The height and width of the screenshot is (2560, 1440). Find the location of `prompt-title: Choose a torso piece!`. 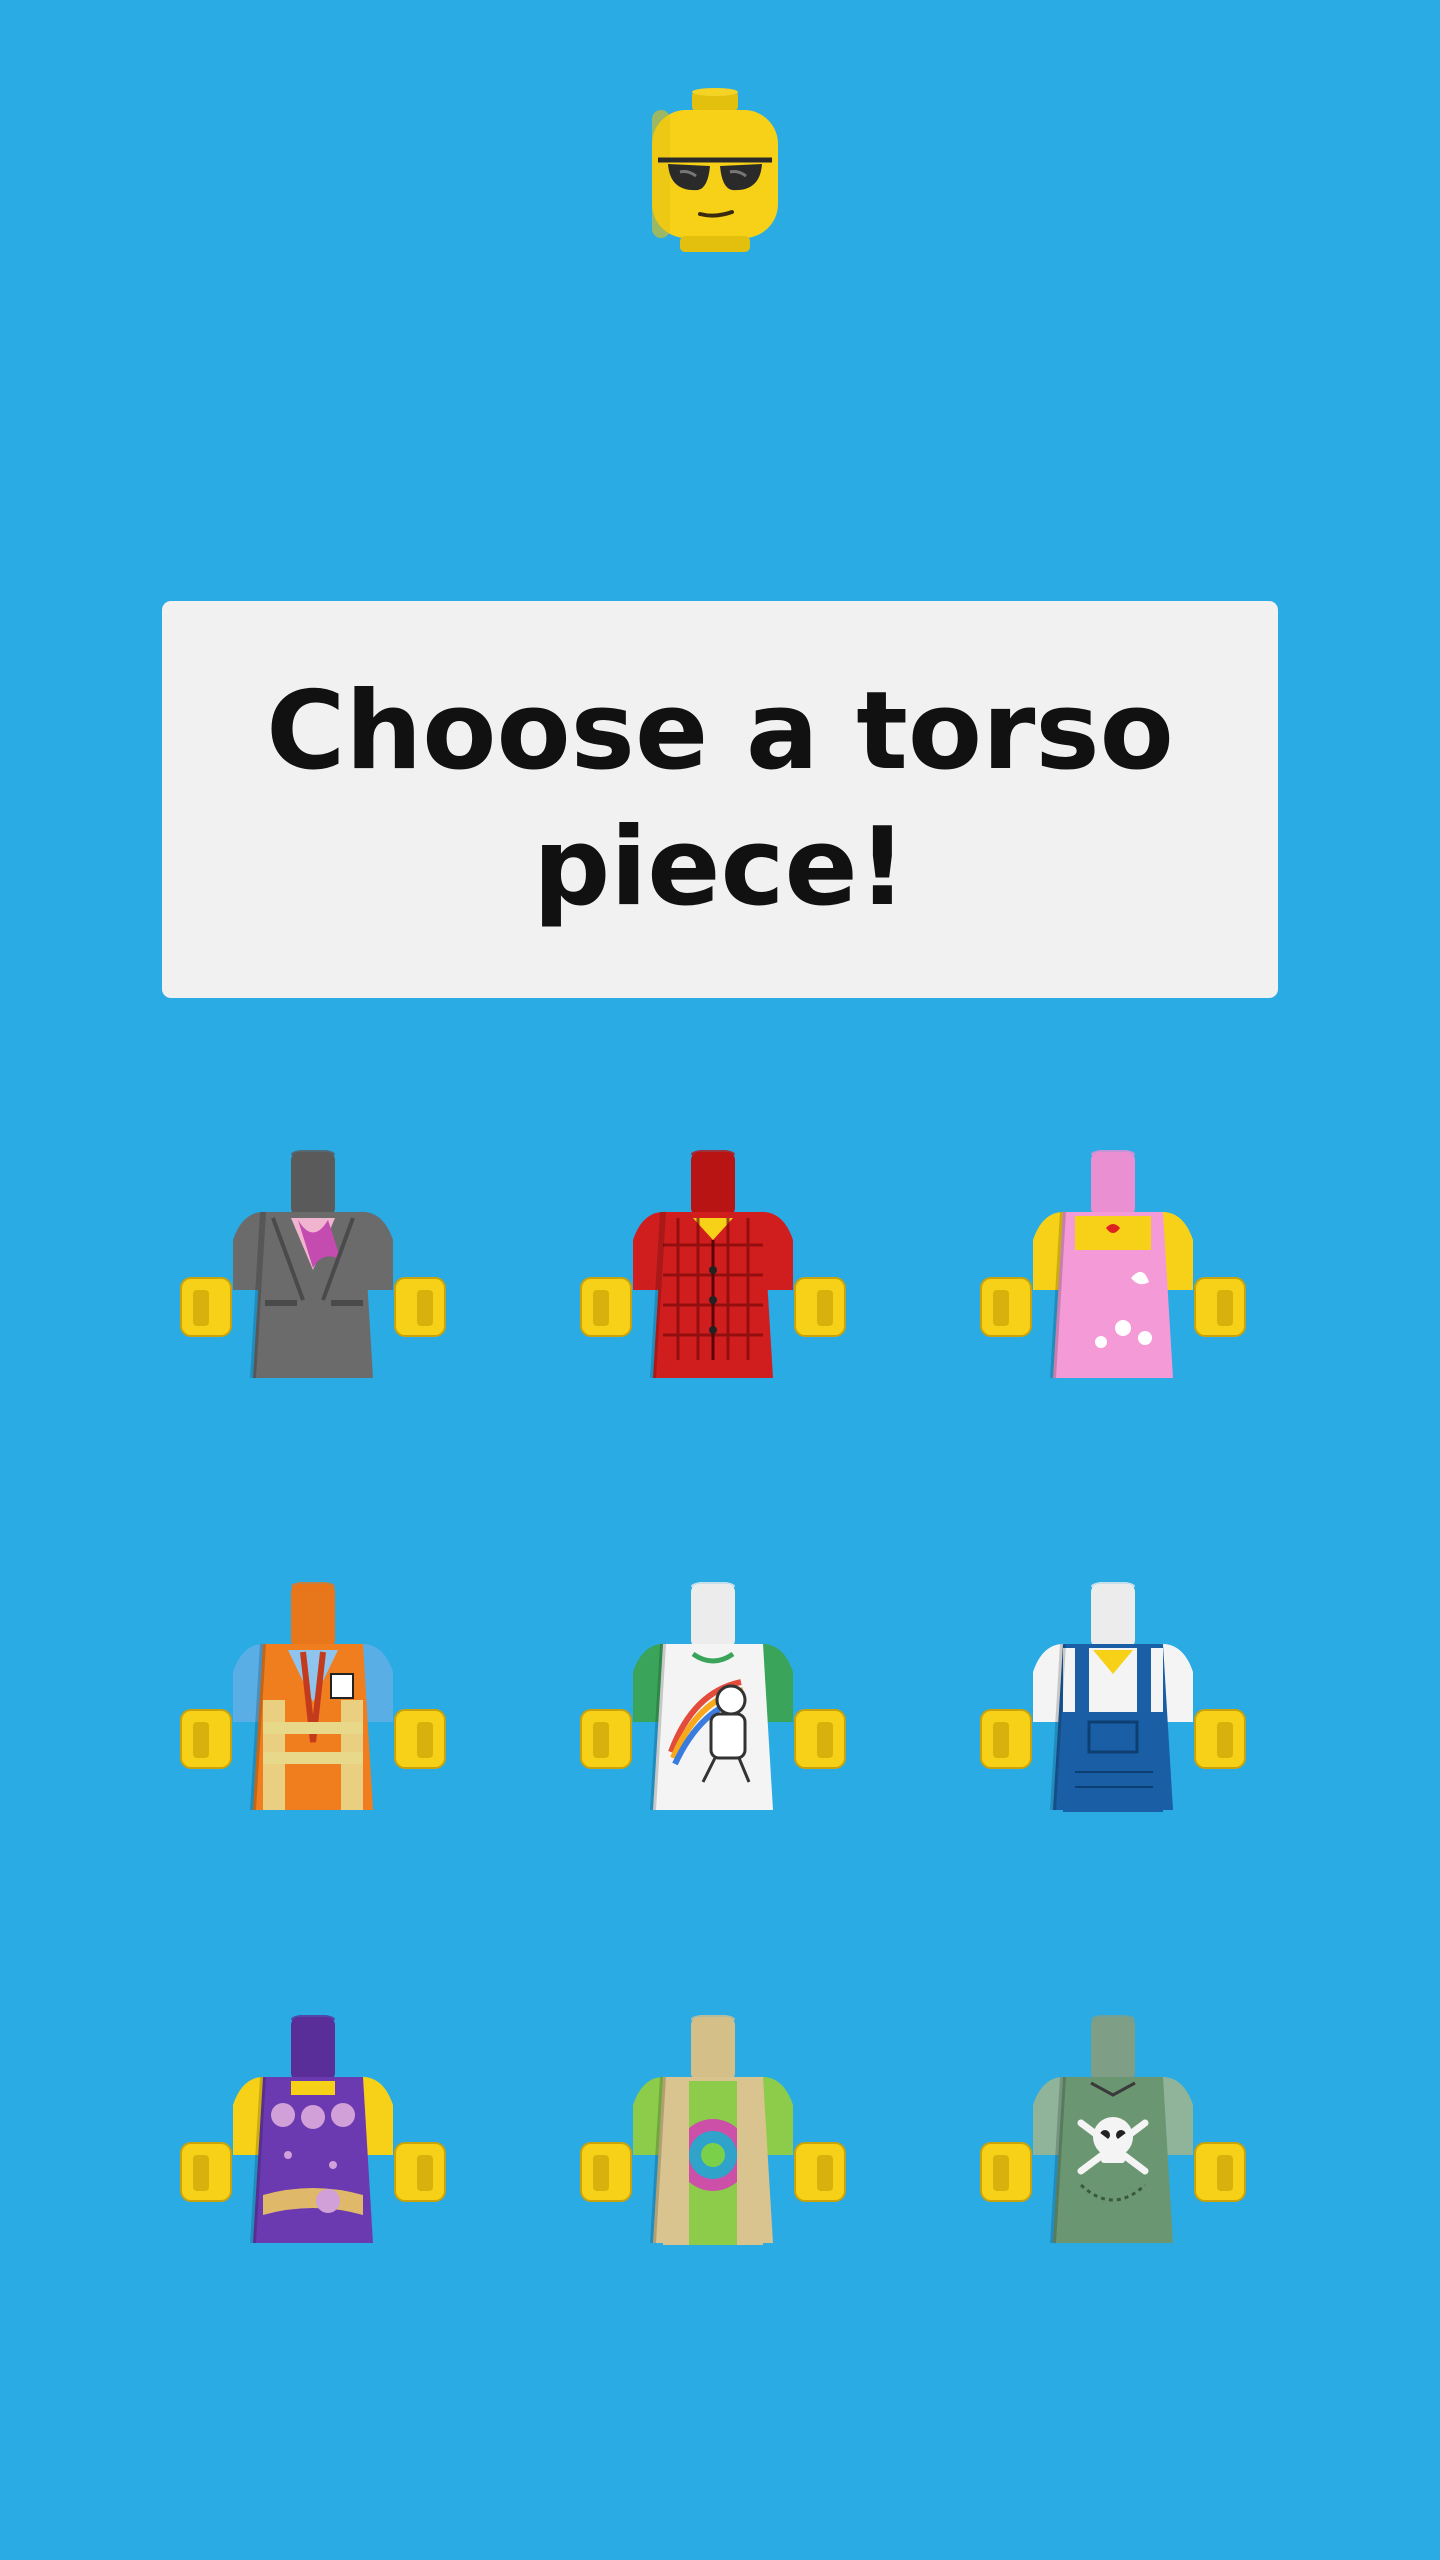

prompt-title: Choose a torso piece! is located at coordinates (720, 799).